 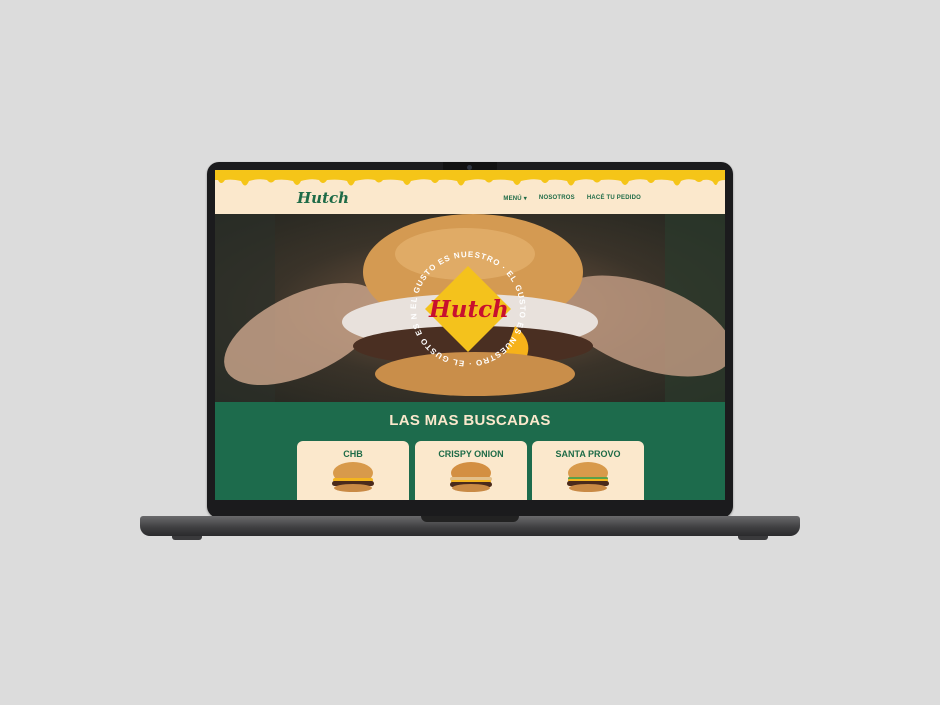 What do you see at coordinates (470, 178) in the screenshot?
I see `drip-decoration` at bounding box center [470, 178].